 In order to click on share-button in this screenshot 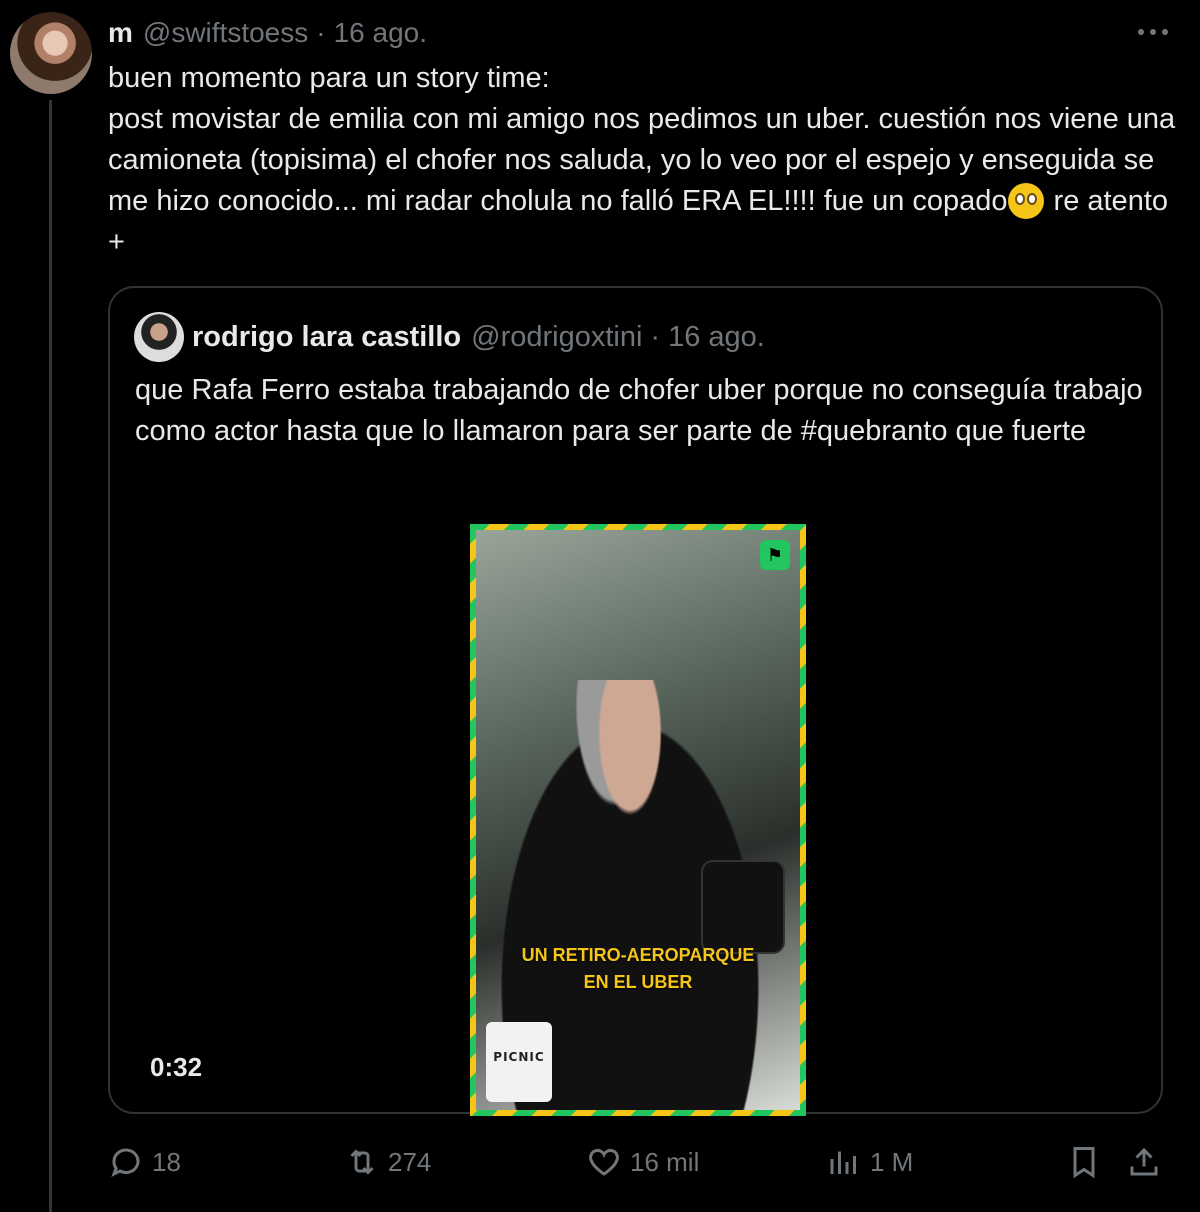, I will do `click(1148, 1162)`.